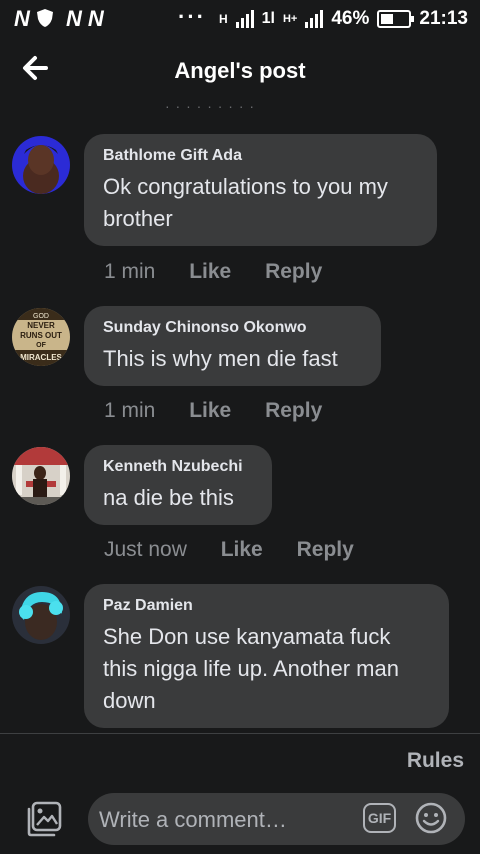  Describe the element at coordinates (431, 818) in the screenshot. I see `emoji-icon` at that location.